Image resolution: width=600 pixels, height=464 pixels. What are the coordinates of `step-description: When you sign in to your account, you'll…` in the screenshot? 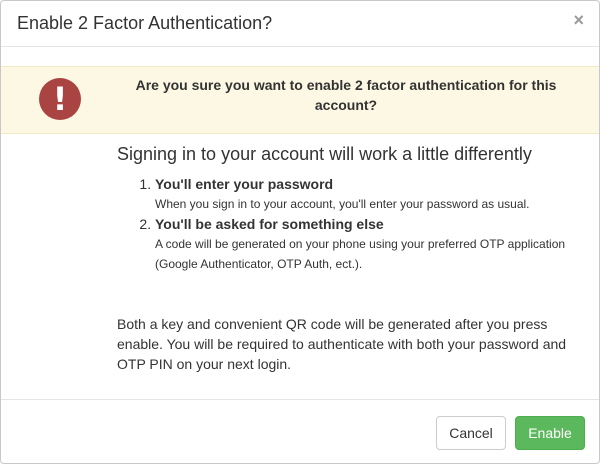 It's located at (342, 204).